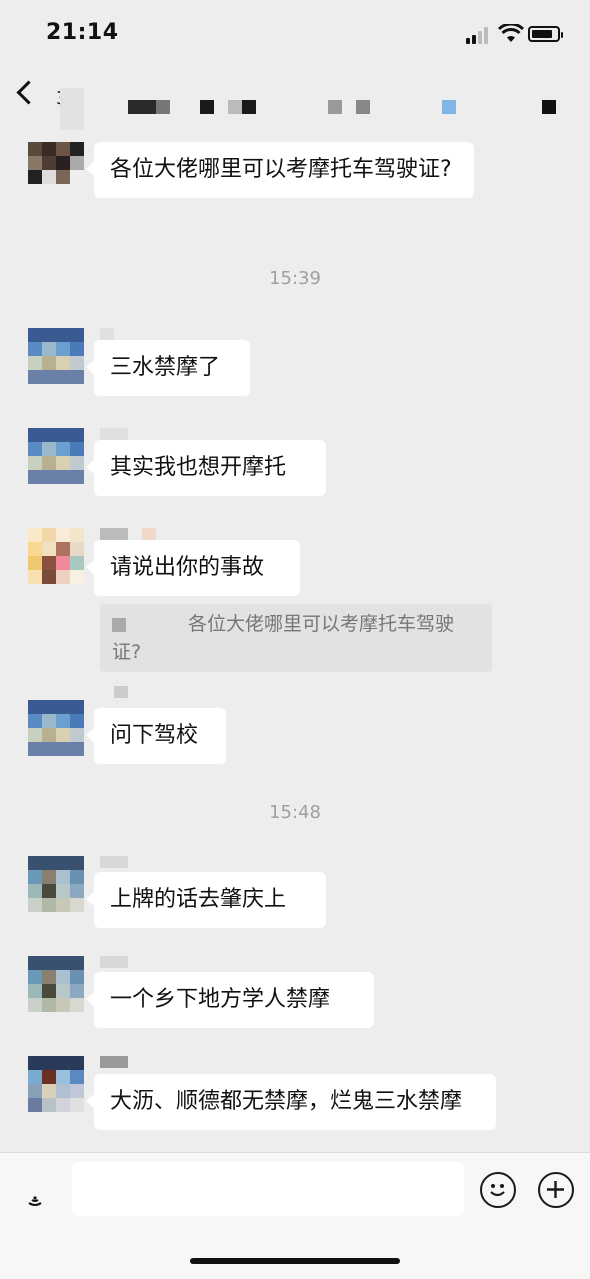  I want to click on message-text: 三水禁摩了, so click(165, 367).